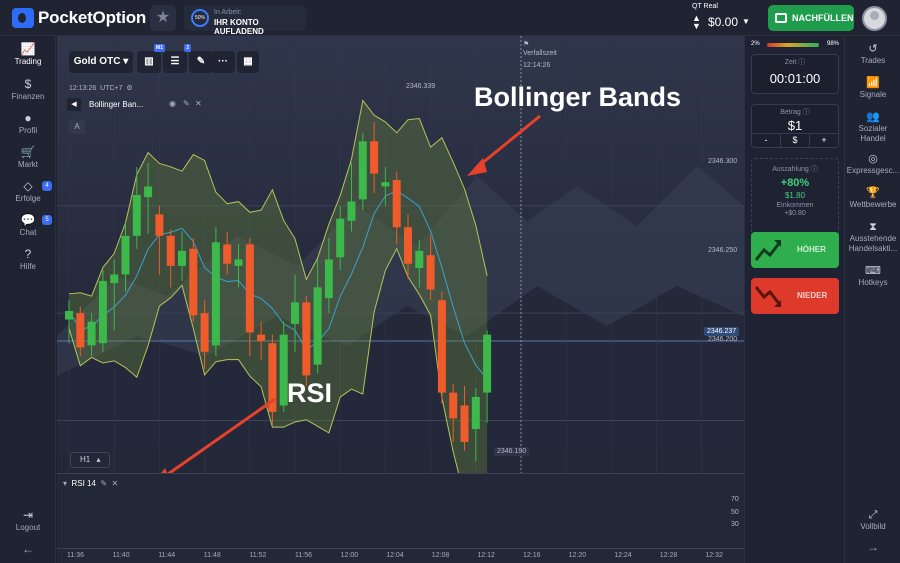  I want to click on time-box: Zeit ⓘ 00:01:00, so click(795, 74).